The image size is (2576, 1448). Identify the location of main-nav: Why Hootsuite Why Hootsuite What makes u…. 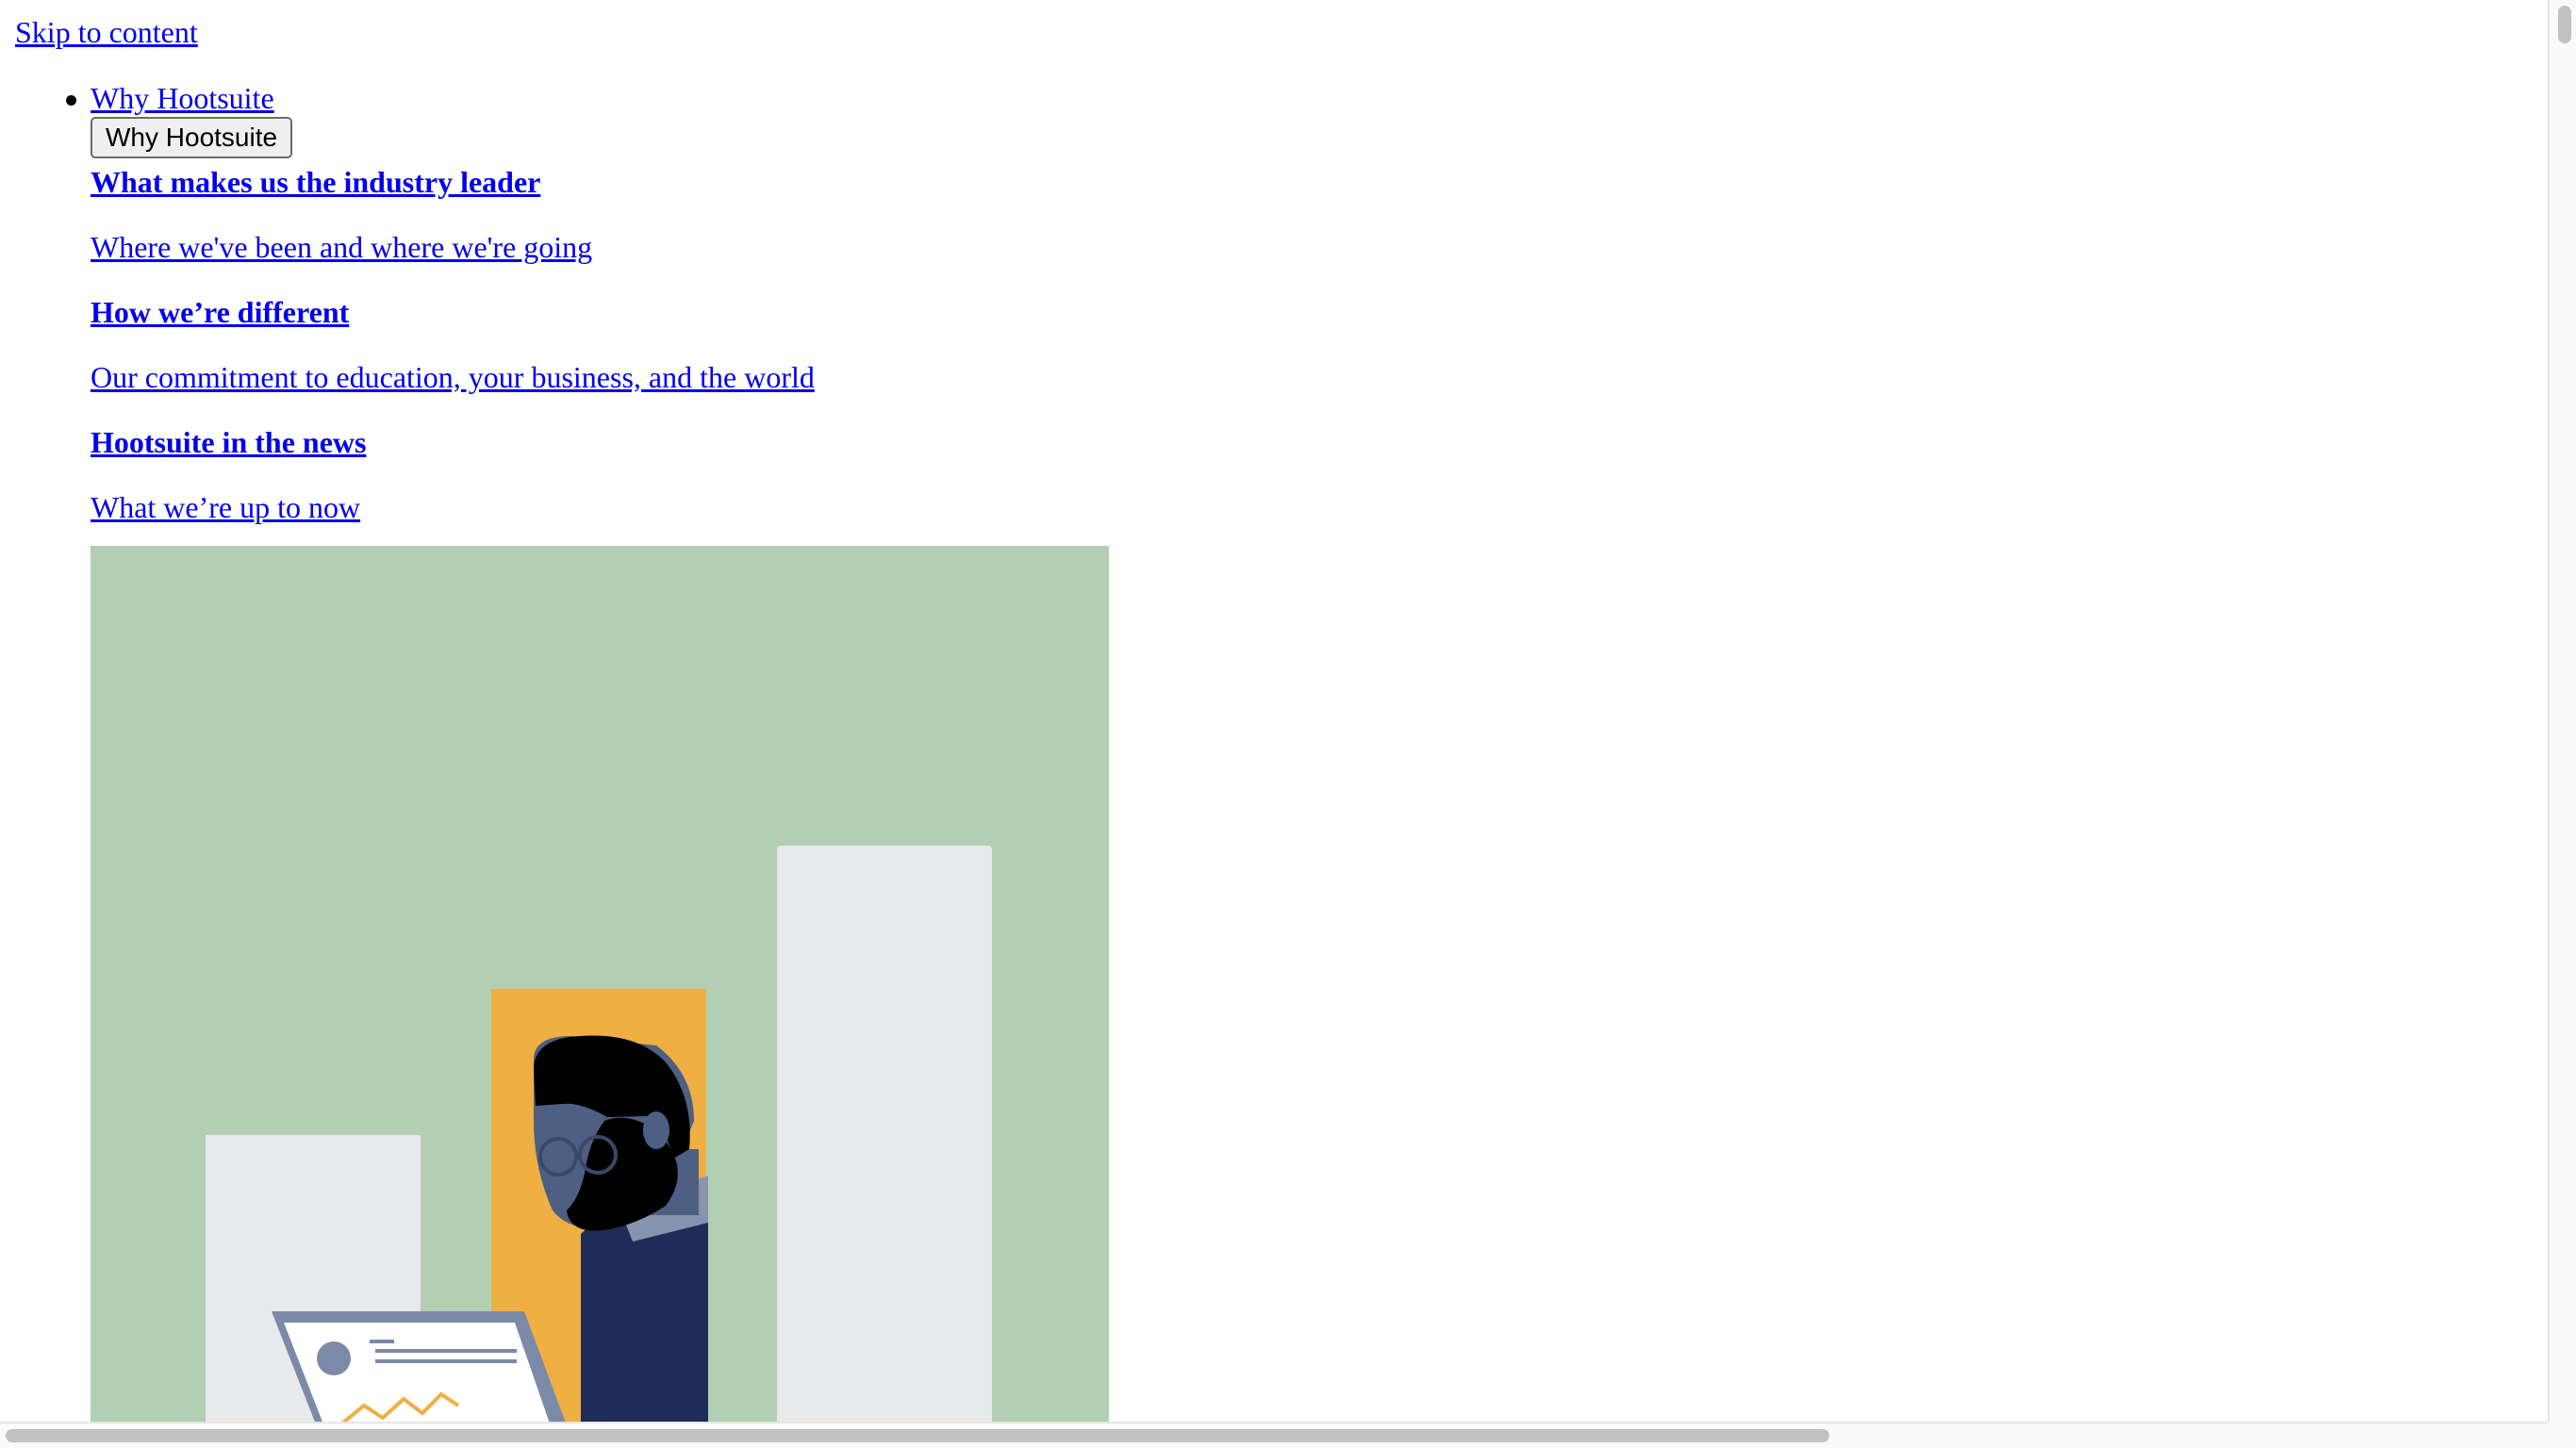
(440, 316).